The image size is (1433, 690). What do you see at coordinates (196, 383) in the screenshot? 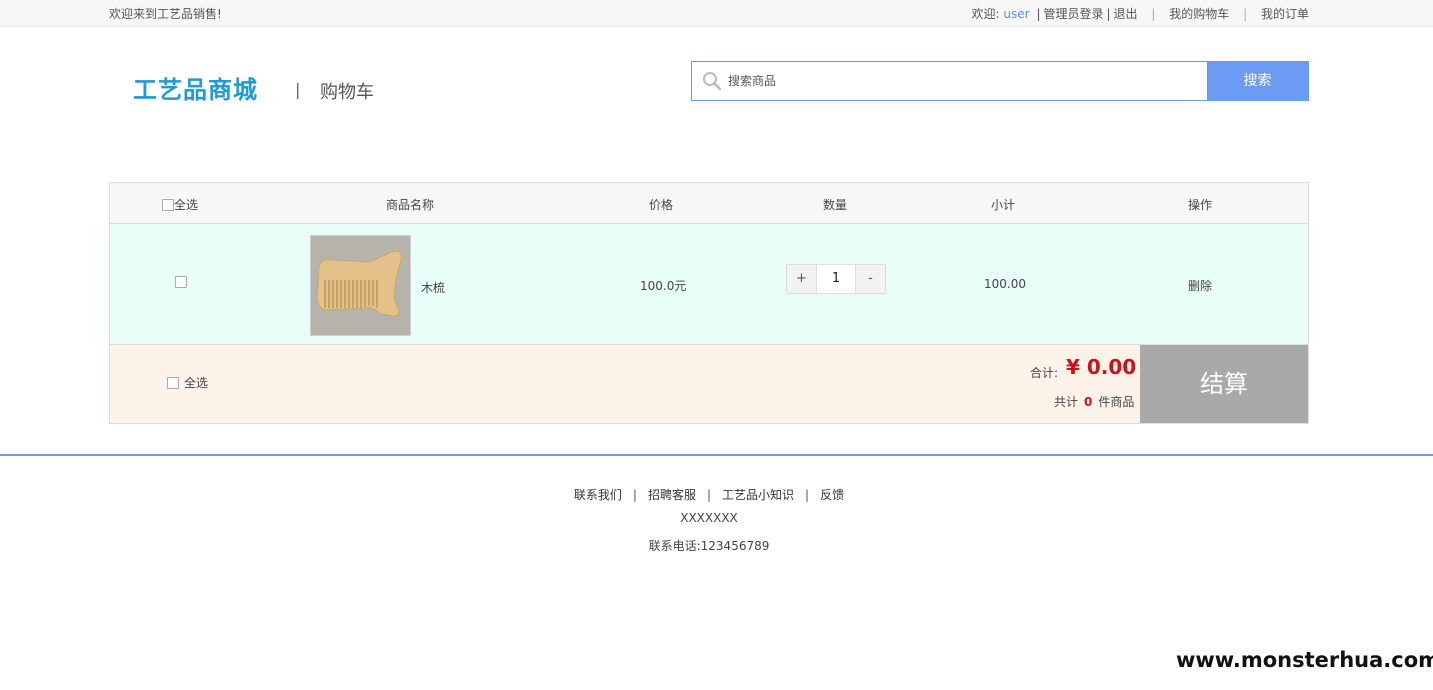
I see `footer-select-all-label: 全选` at bounding box center [196, 383].